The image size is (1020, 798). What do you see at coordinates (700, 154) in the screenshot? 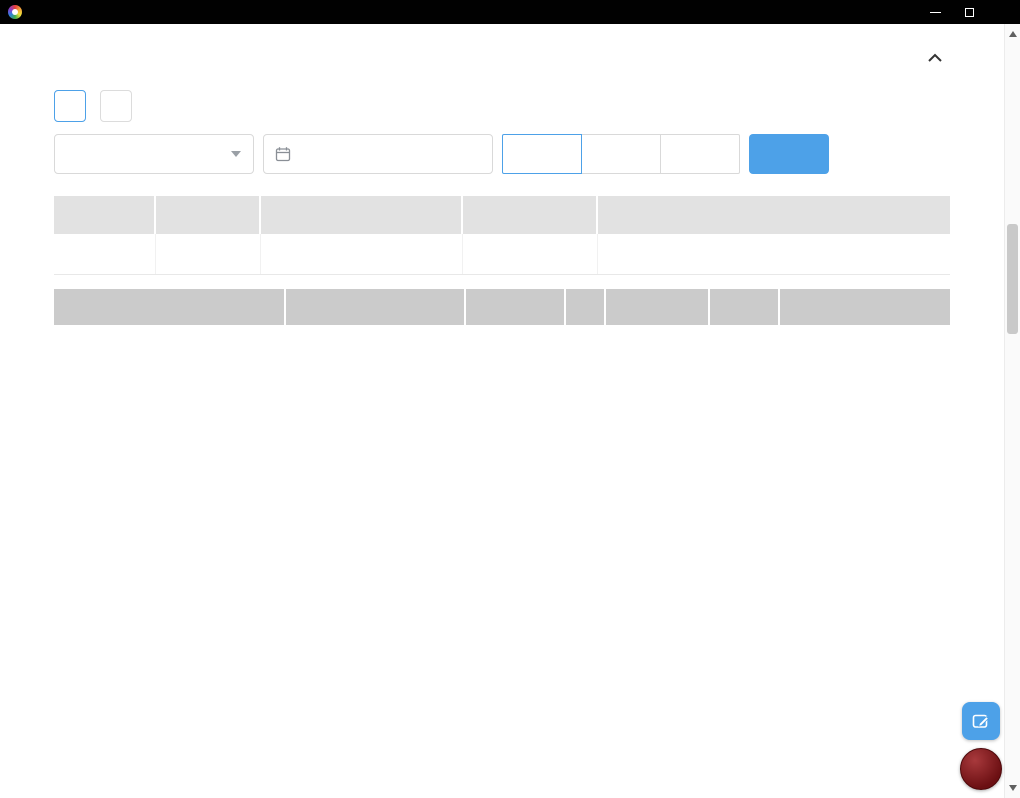
I see `range-last8days-button` at bounding box center [700, 154].